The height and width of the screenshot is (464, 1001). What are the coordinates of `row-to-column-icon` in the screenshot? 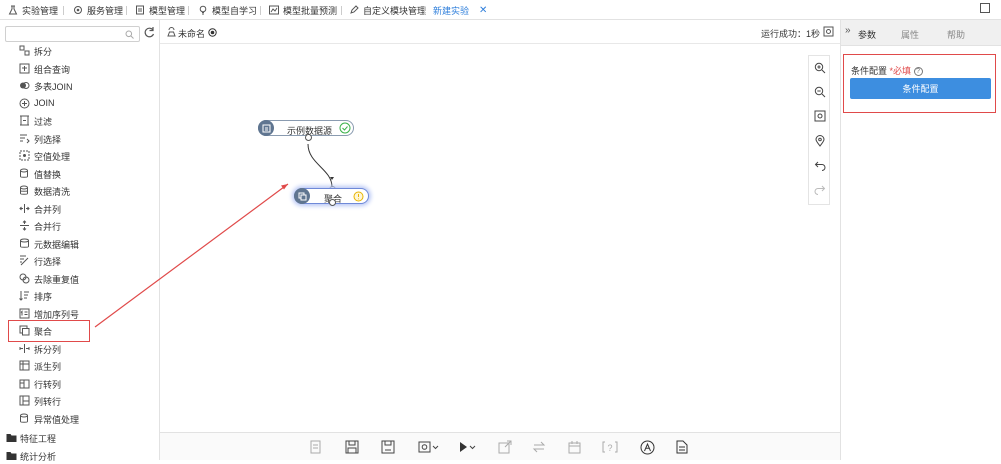 It's located at (24, 383).